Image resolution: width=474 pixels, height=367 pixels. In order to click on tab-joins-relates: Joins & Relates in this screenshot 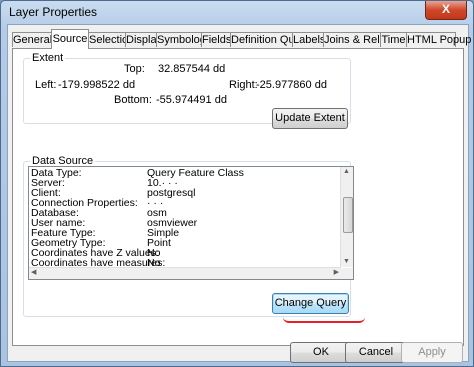, I will do `click(361, 39)`.